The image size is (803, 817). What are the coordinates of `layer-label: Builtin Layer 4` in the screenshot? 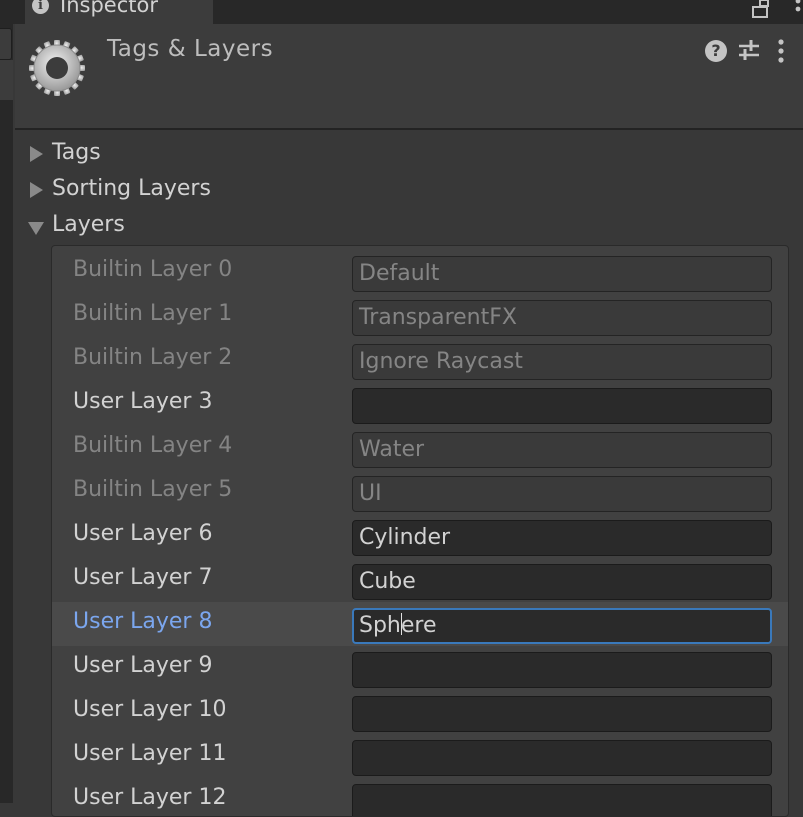 It's located at (153, 445).